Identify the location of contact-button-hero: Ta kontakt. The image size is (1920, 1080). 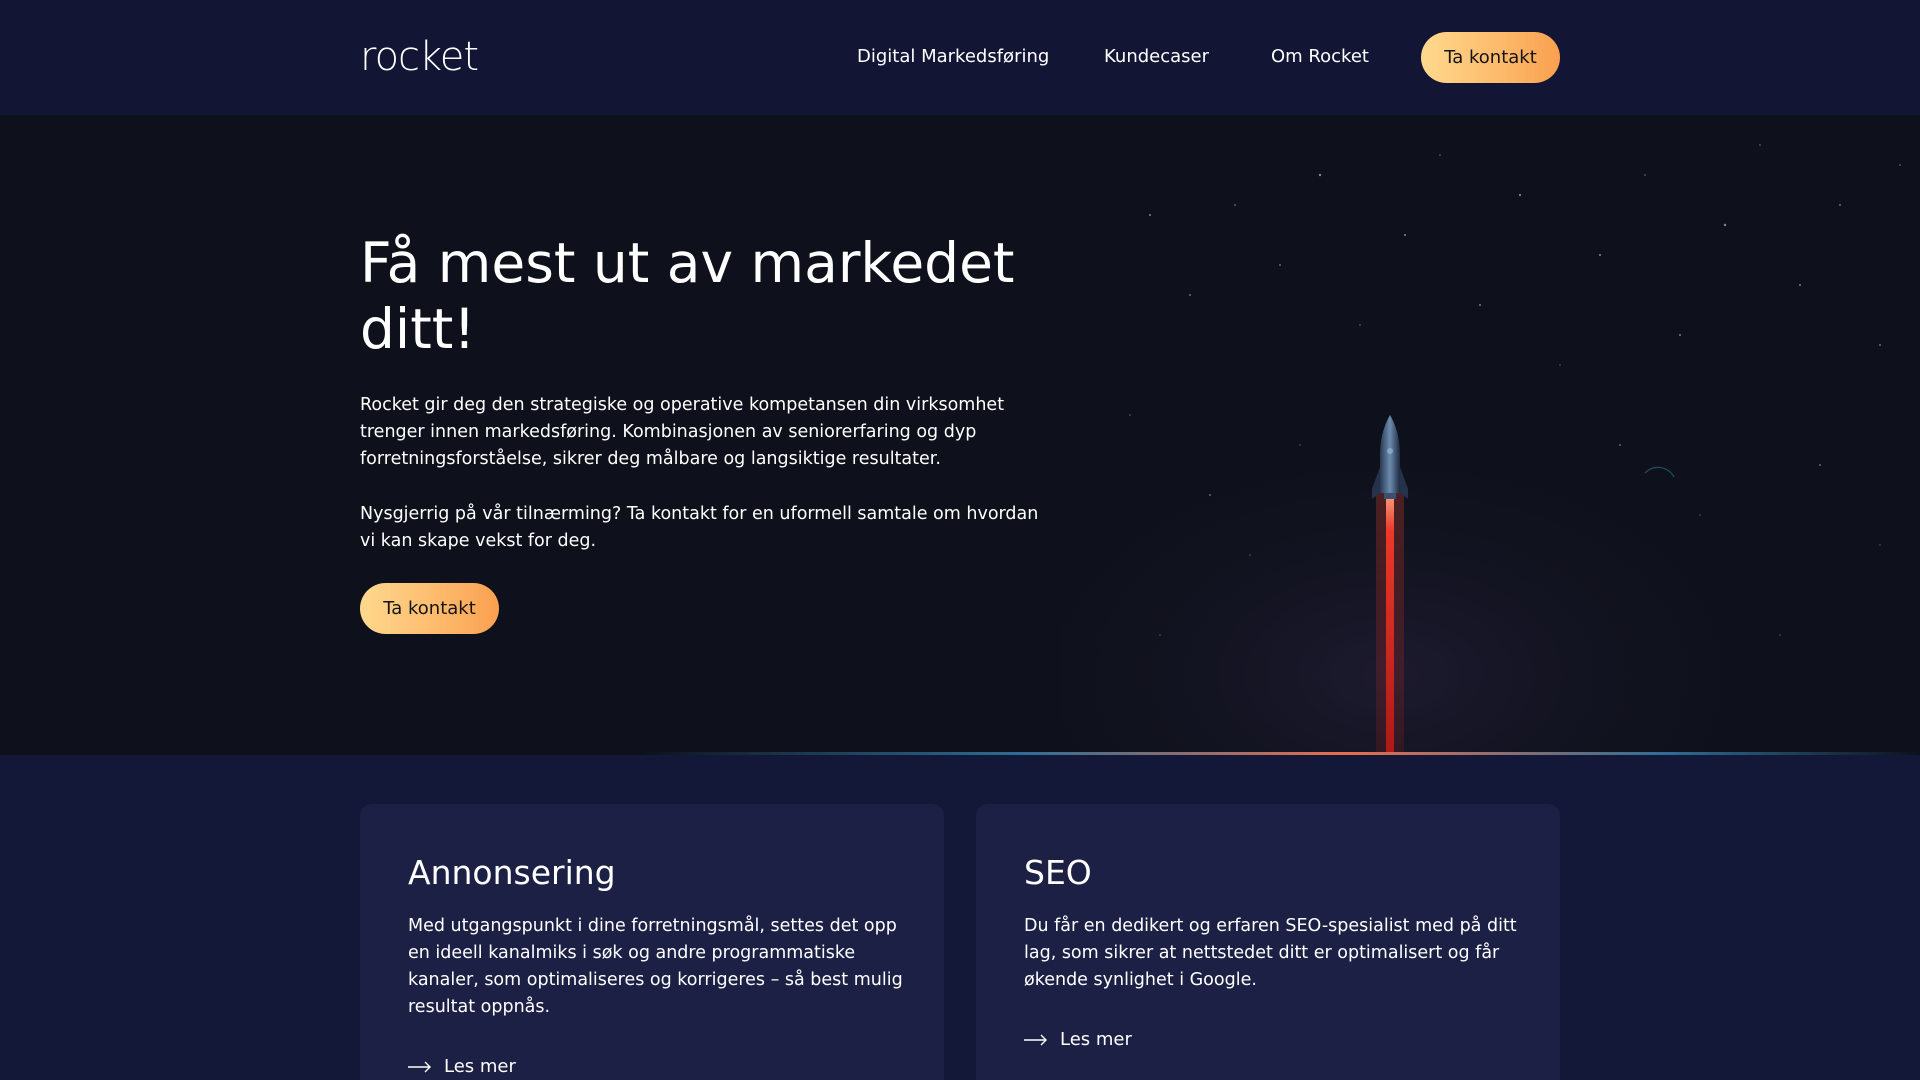
(429, 608).